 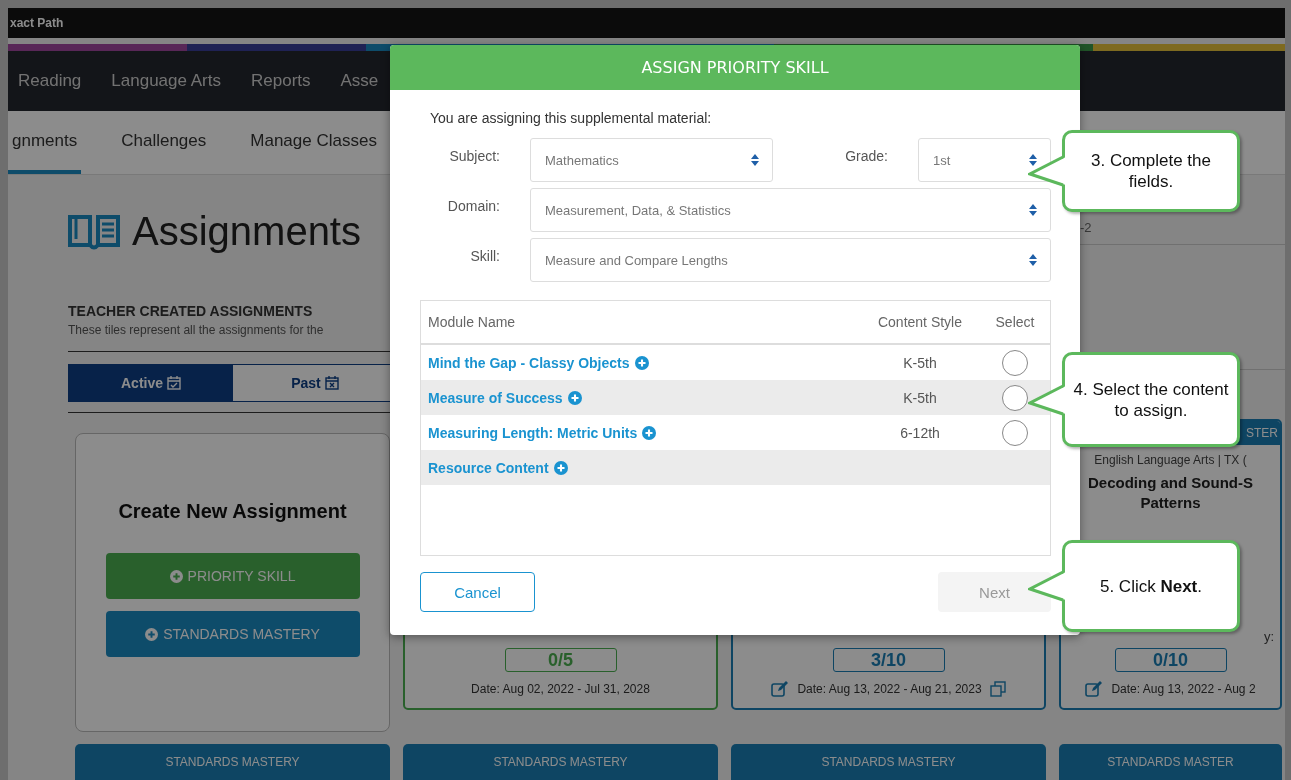 I want to click on field-label: Skill:, so click(x=484, y=256).